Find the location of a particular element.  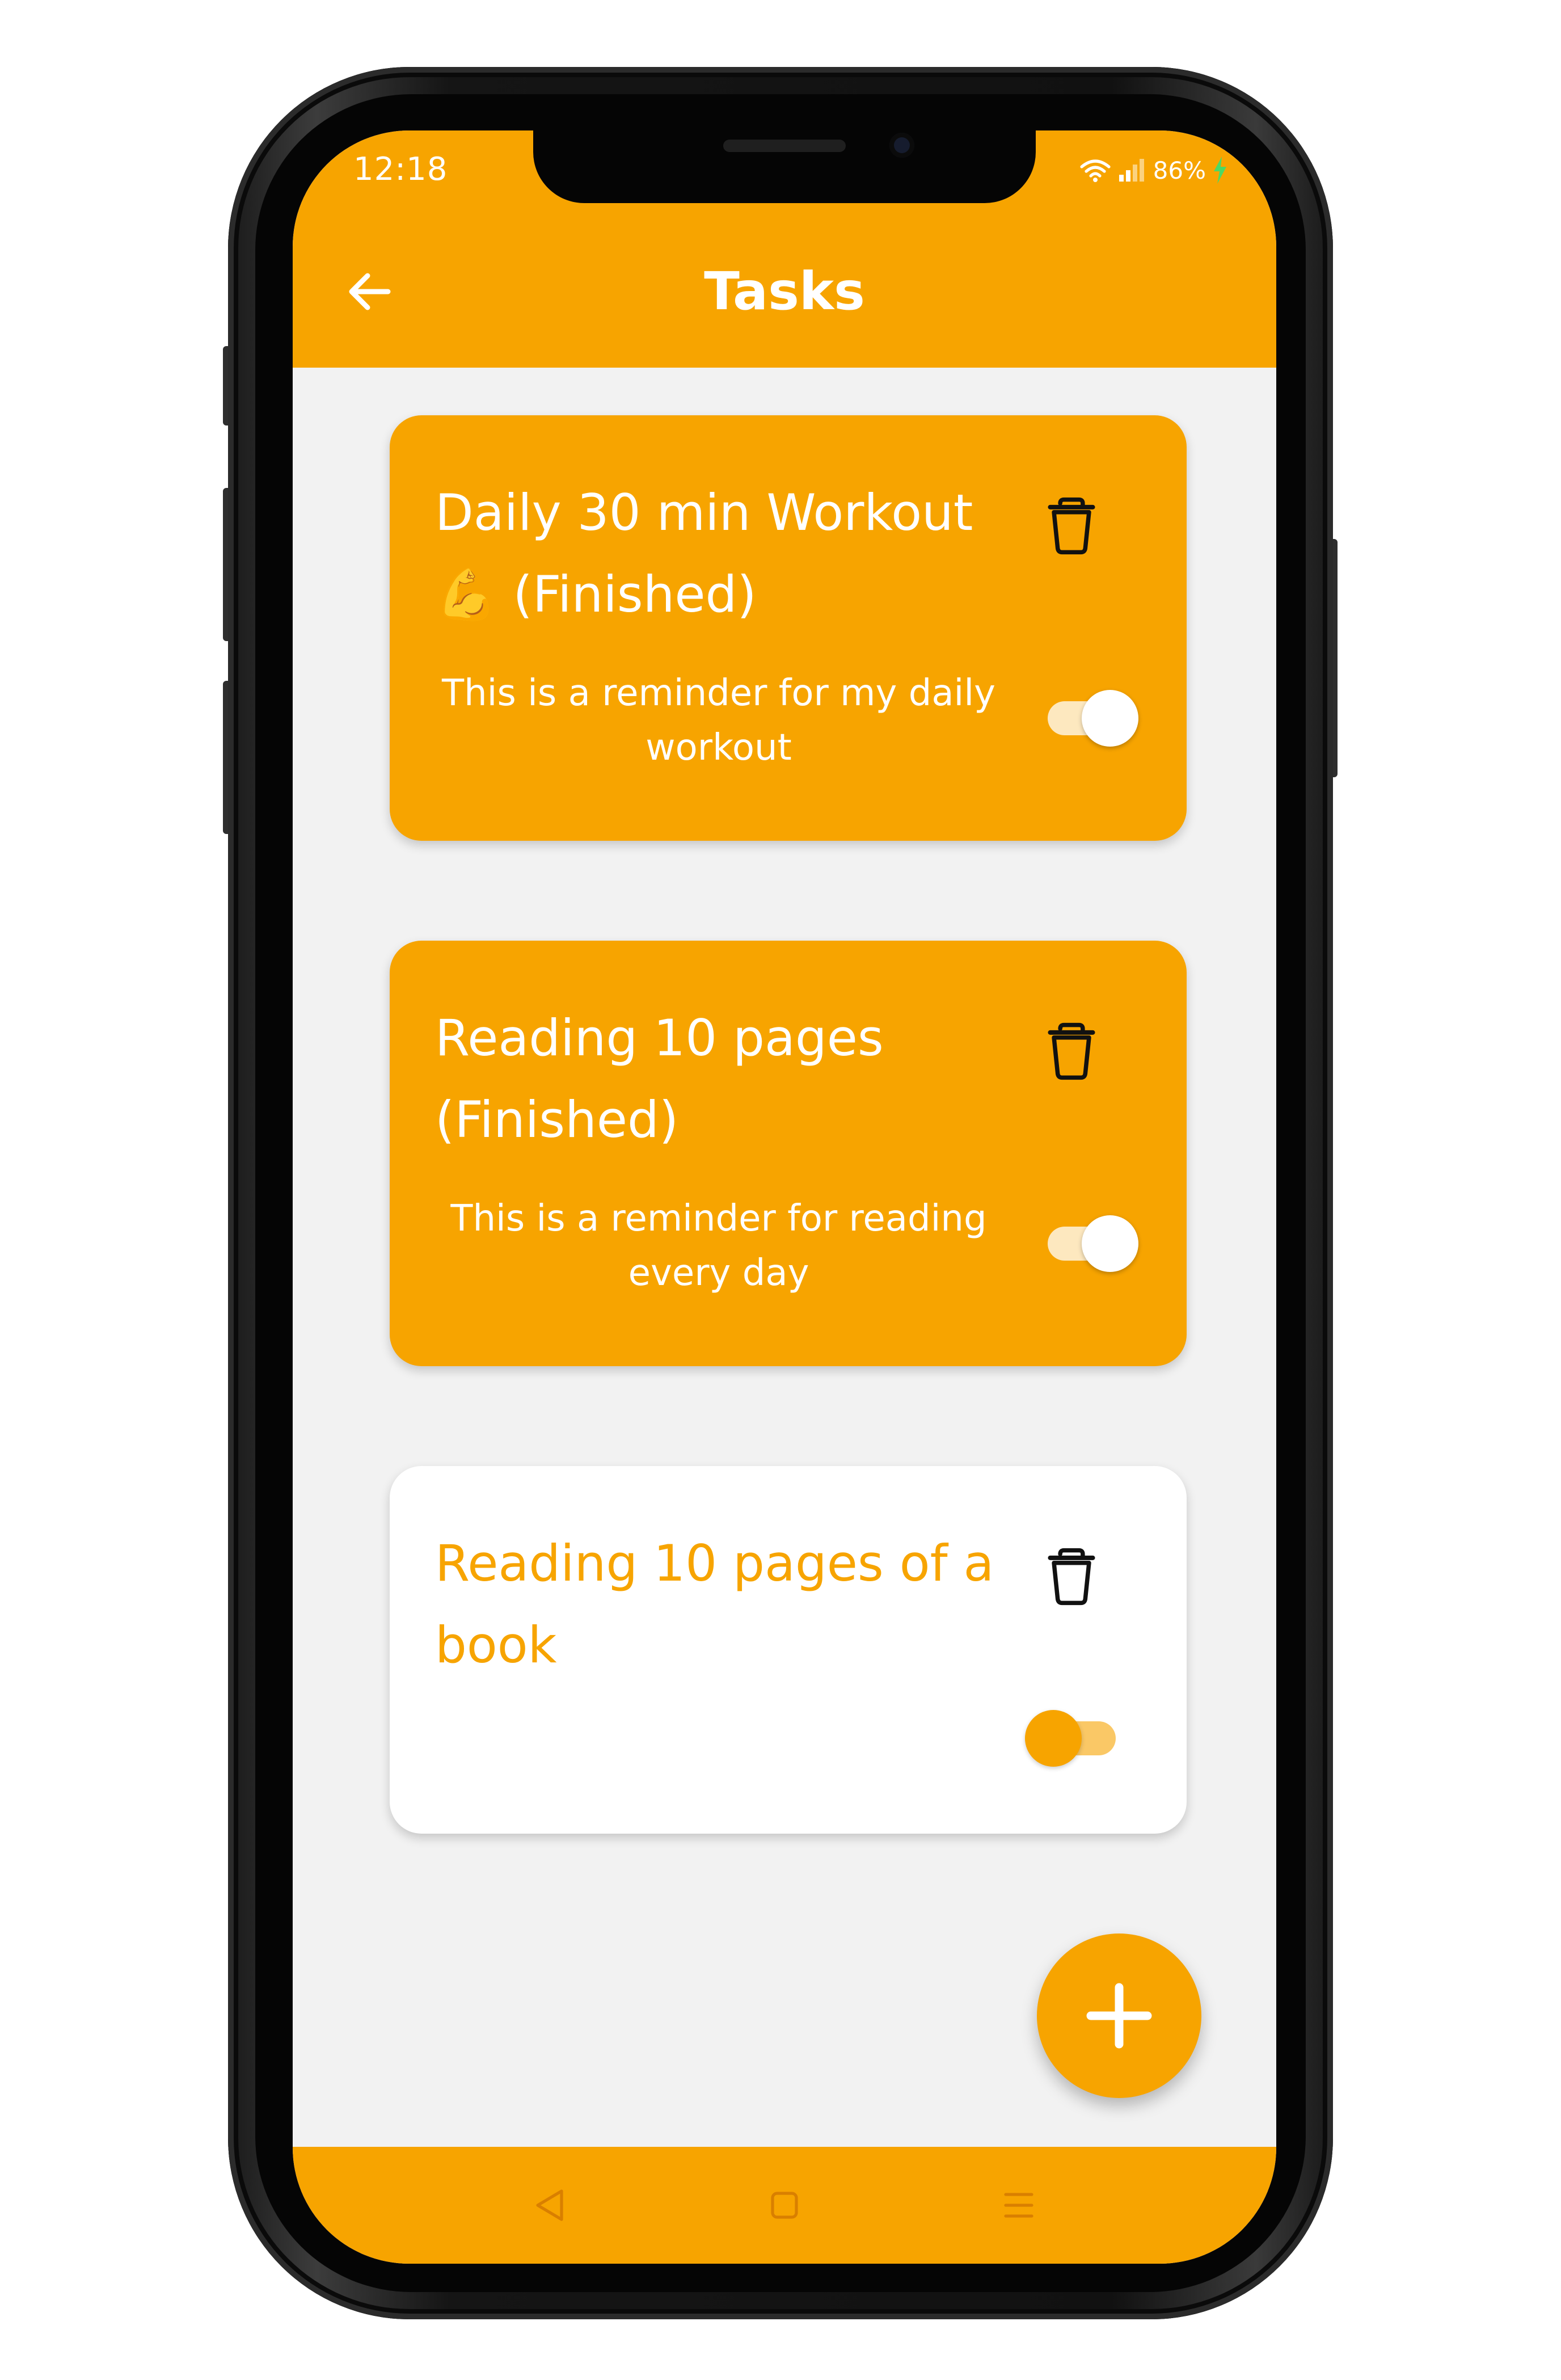

page-title: Tasks is located at coordinates (784, 291).